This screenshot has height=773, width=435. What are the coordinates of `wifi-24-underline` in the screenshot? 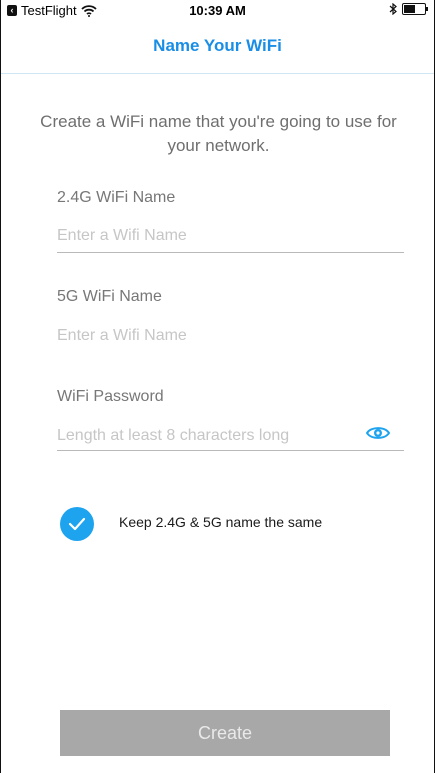 It's located at (230, 252).